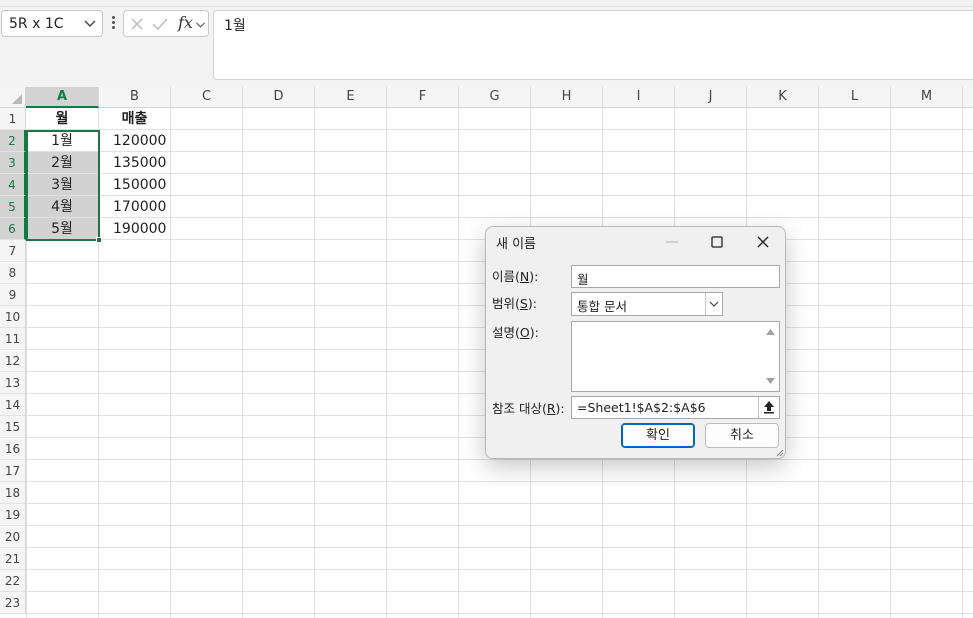 This screenshot has height=618, width=973. What do you see at coordinates (13, 119) in the screenshot?
I see `row-header-1: 1` at bounding box center [13, 119].